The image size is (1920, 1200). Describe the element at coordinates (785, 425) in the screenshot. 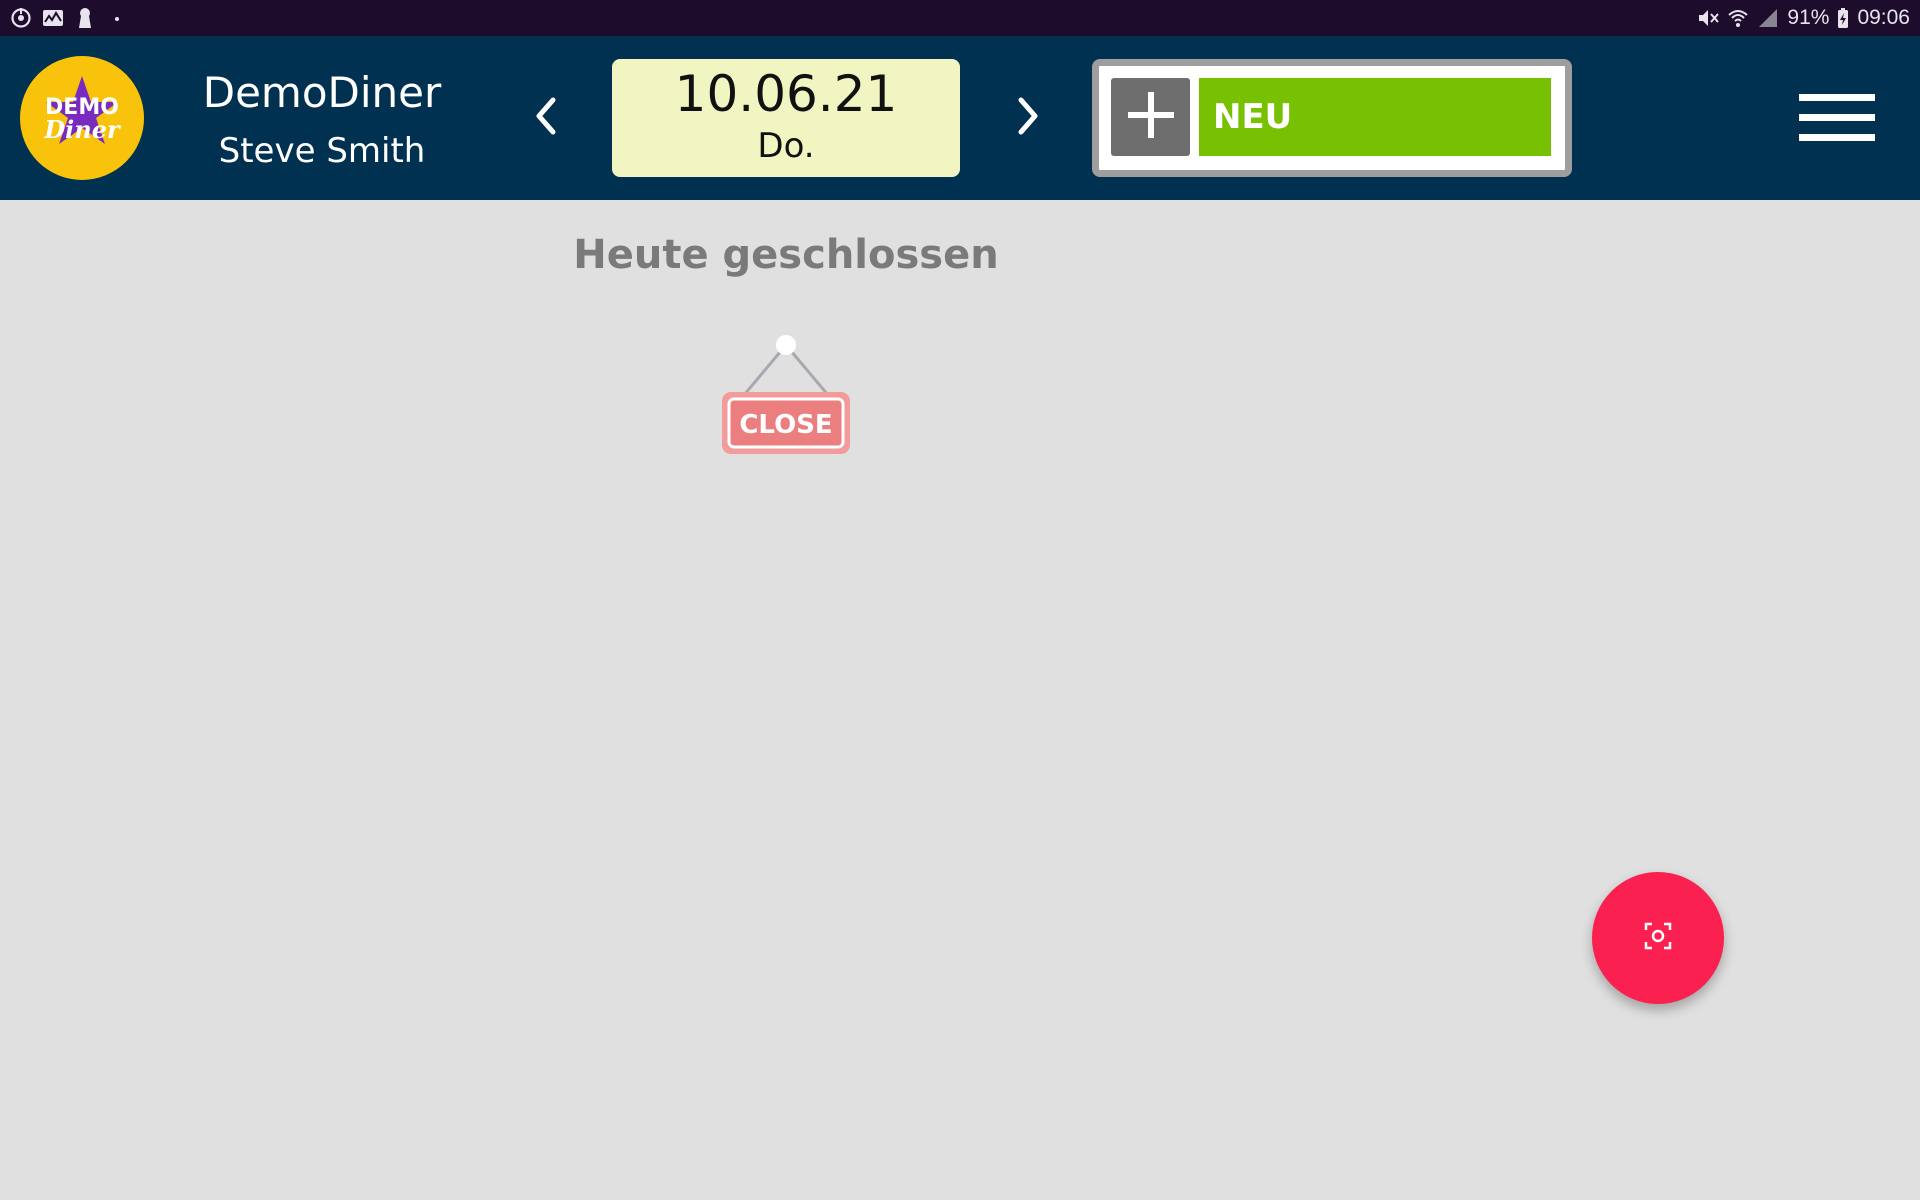

I see `close-sign-text: CLOSE` at that location.